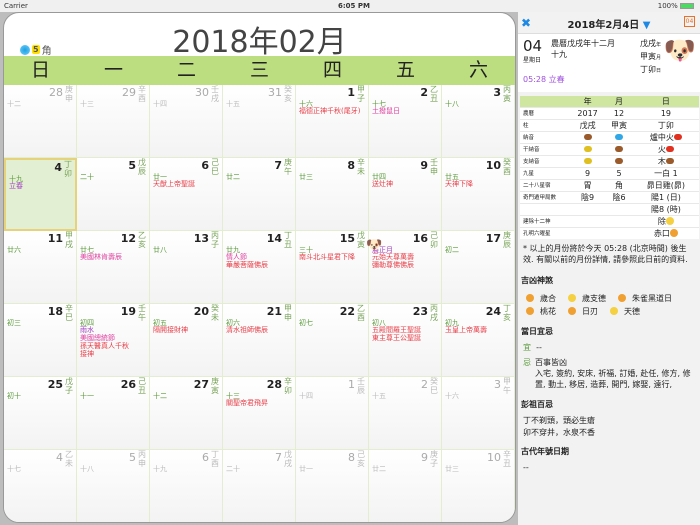  What do you see at coordinates (544, 311) in the screenshot?
I see `spirit-item: 桃花` at bounding box center [544, 311].